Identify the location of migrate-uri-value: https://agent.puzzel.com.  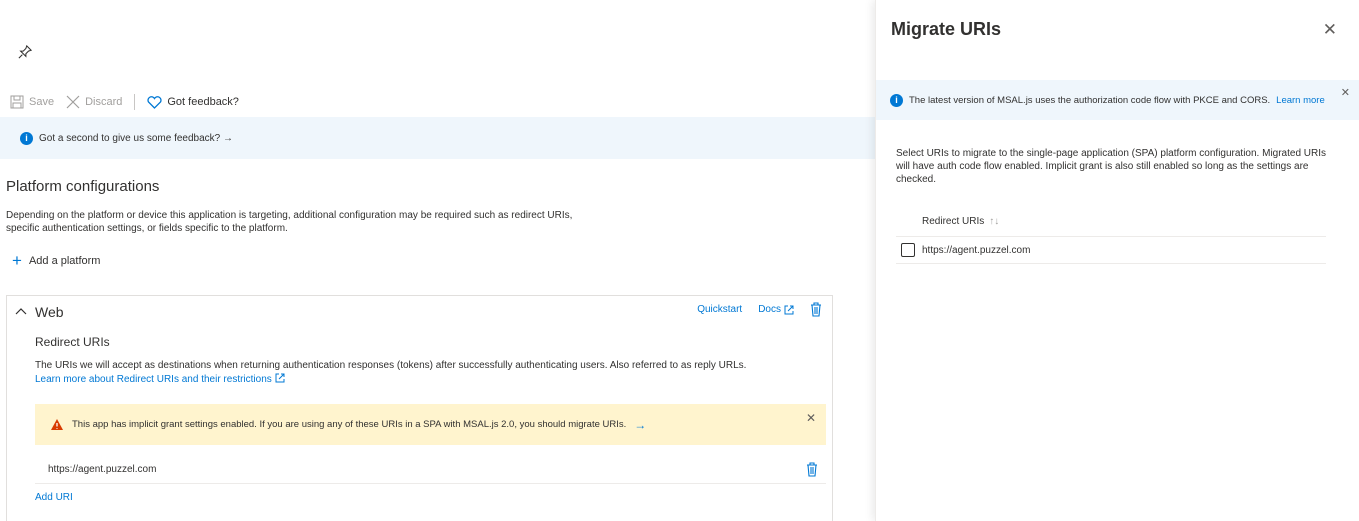
(976, 250).